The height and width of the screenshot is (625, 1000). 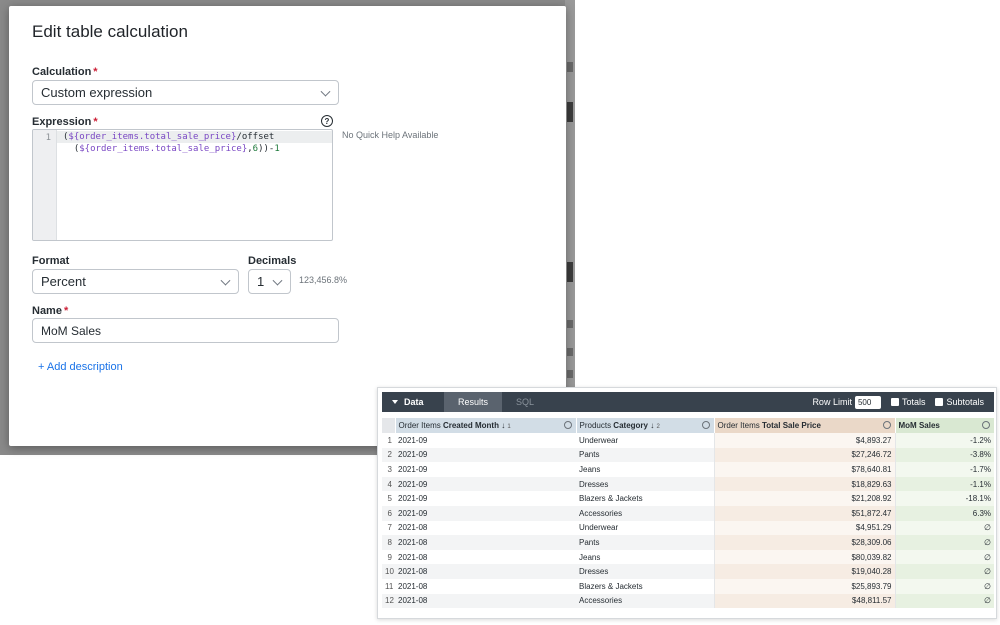 I want to click on column-header-mom-sales: MoM Sales, so click(x=945, y=425).